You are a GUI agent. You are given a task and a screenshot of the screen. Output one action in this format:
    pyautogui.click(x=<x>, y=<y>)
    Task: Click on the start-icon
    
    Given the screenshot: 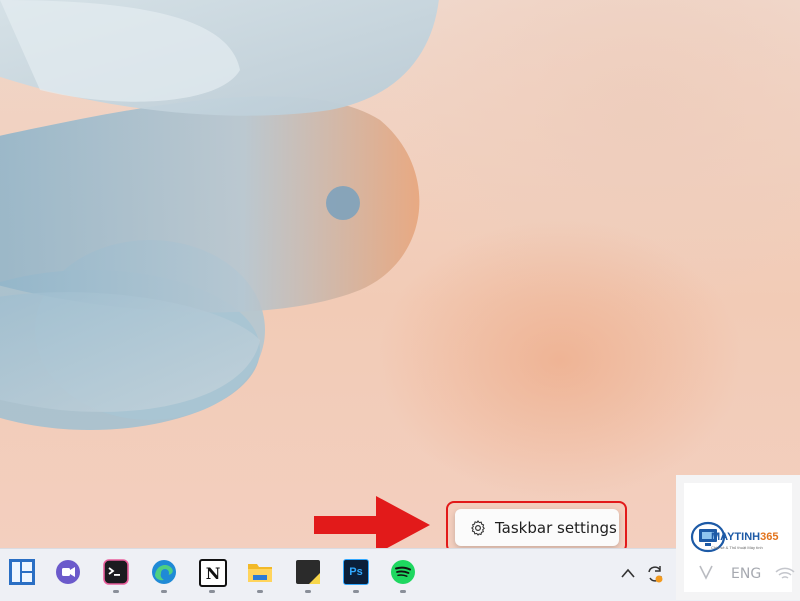 What is the action you would take?
    pyautogui.click(x=22, y=572)
    